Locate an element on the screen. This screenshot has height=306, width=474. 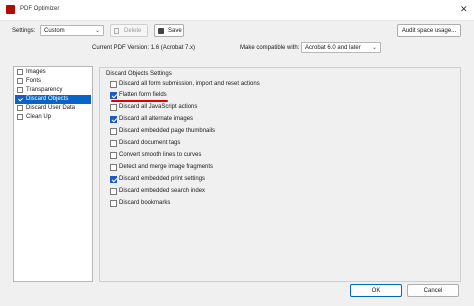
option-label: Discard all JavaScript actions is located at coordinates (158, 107).